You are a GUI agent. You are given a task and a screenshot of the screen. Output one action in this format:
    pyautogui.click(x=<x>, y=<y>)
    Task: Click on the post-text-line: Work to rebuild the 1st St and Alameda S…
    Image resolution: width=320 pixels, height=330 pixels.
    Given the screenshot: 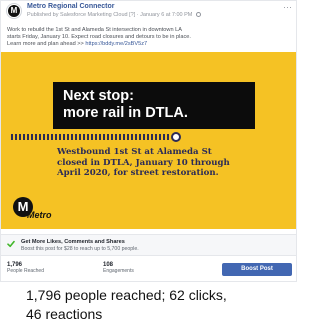 What is the action you would take?
    pyautogui.click(x=94, y=30)
    